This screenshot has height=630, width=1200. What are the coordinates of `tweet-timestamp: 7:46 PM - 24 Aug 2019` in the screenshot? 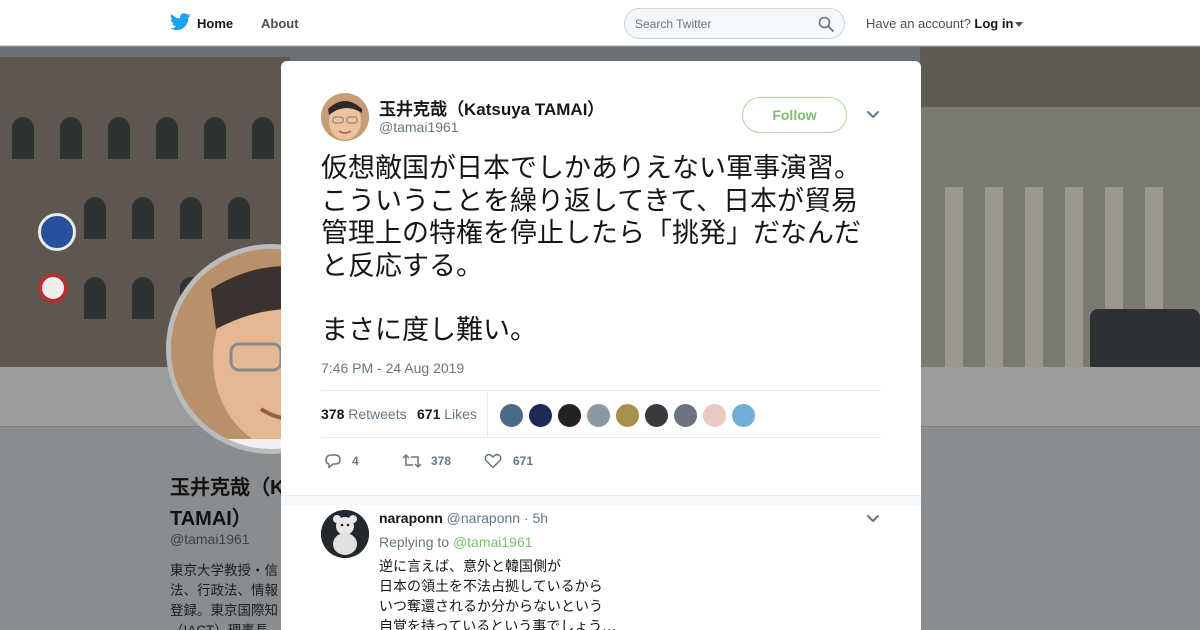 It's located at (392, 368).